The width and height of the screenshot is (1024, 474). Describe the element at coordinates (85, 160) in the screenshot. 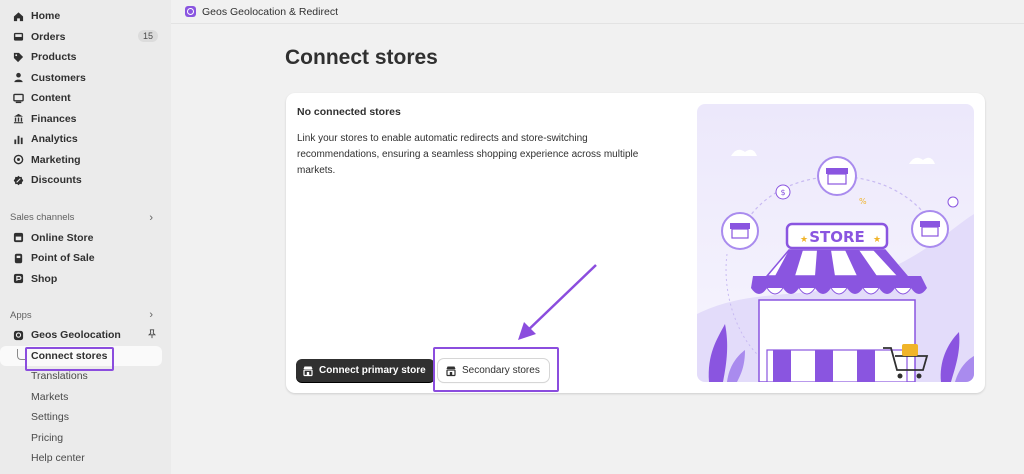

I see `sidebar-item-marketing: Marketing` at that location.